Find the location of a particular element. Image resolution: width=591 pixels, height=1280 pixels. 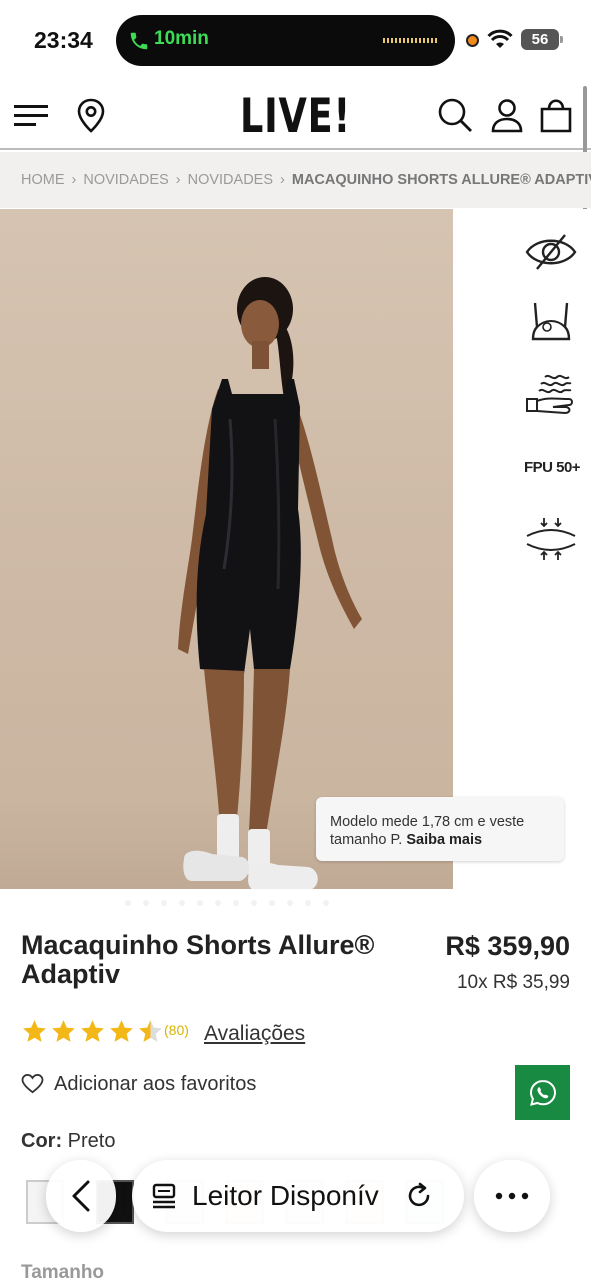

shopping-bag-icon is located at coordinates (556, 115).